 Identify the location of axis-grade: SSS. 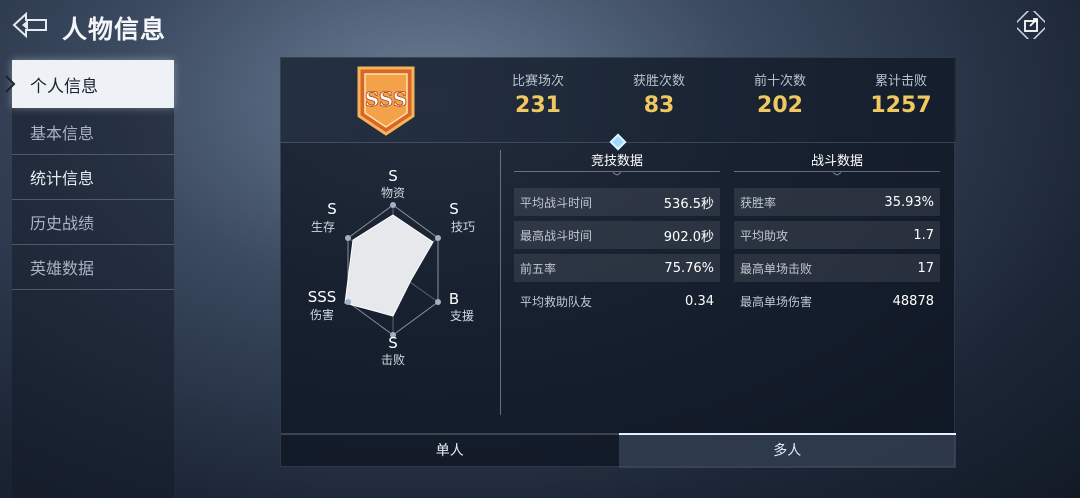
(322, 297).